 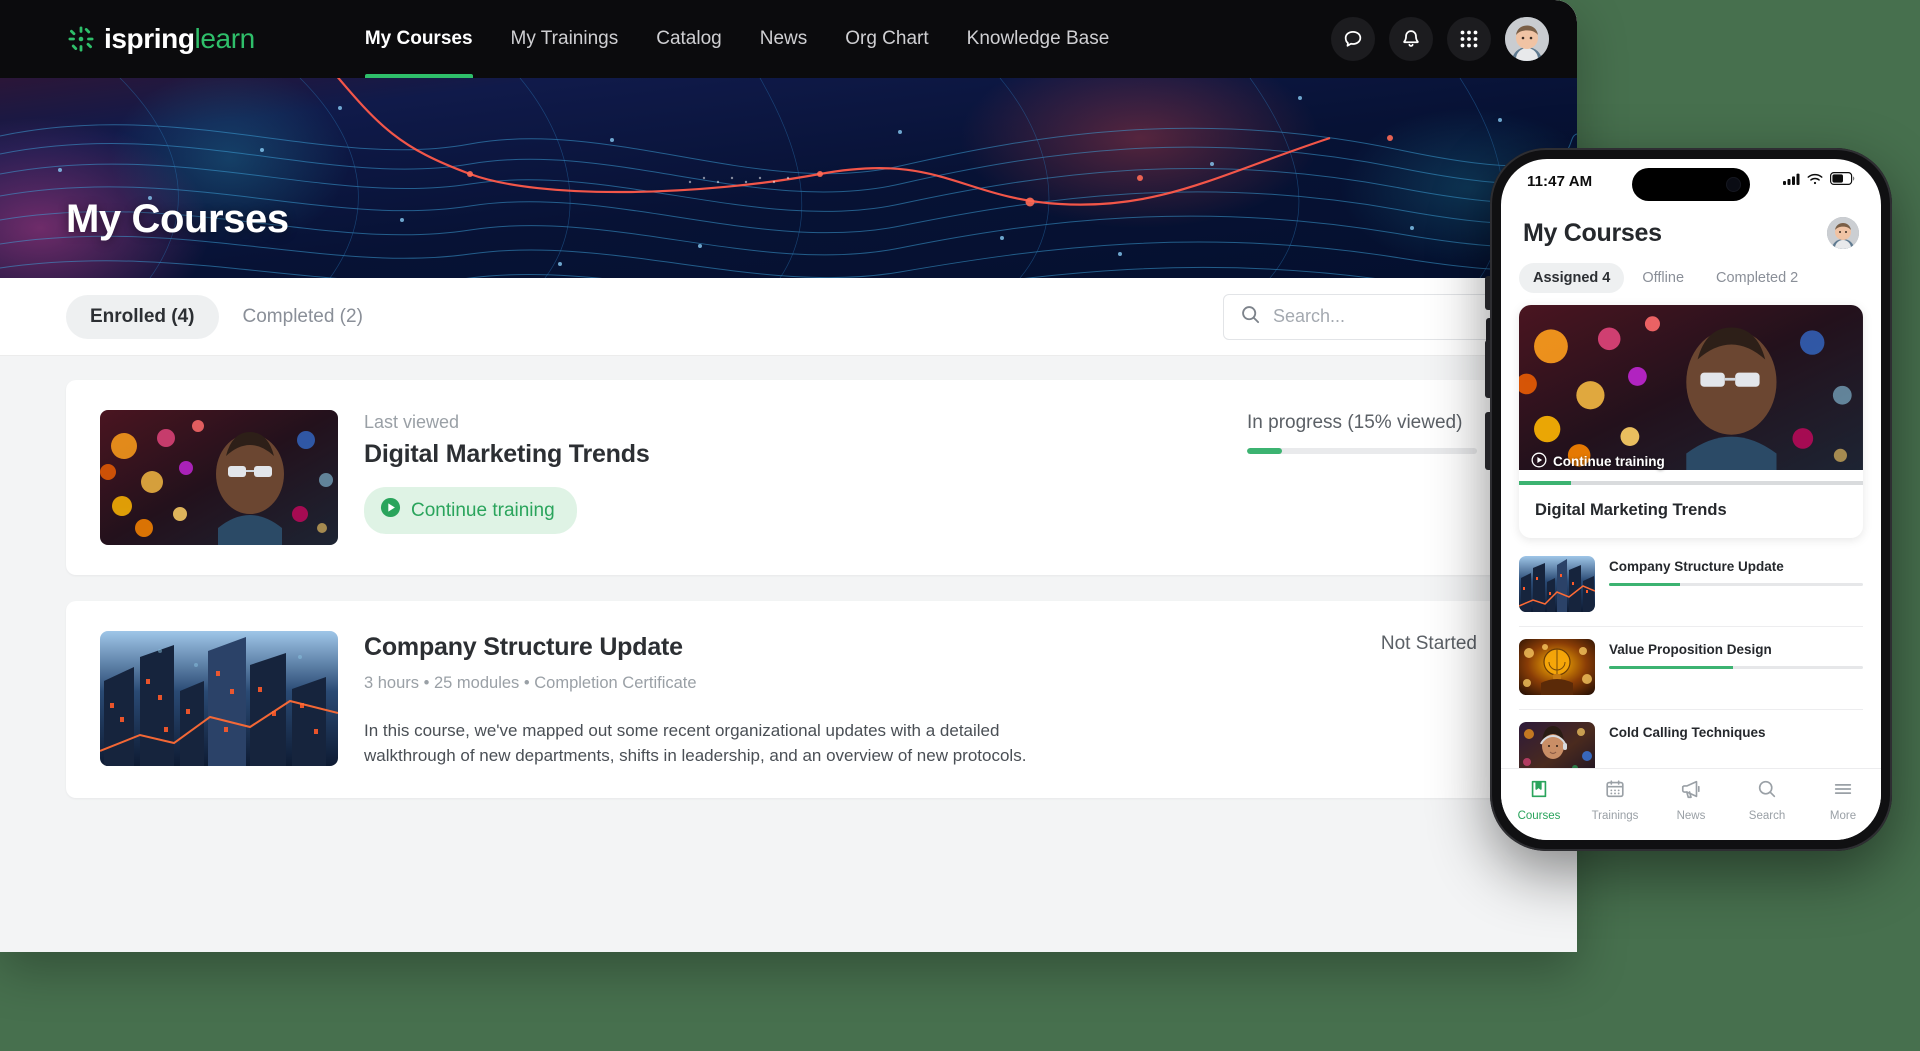 I want to click on tabbar-item-search: Search, so click(x=1767, y=800).